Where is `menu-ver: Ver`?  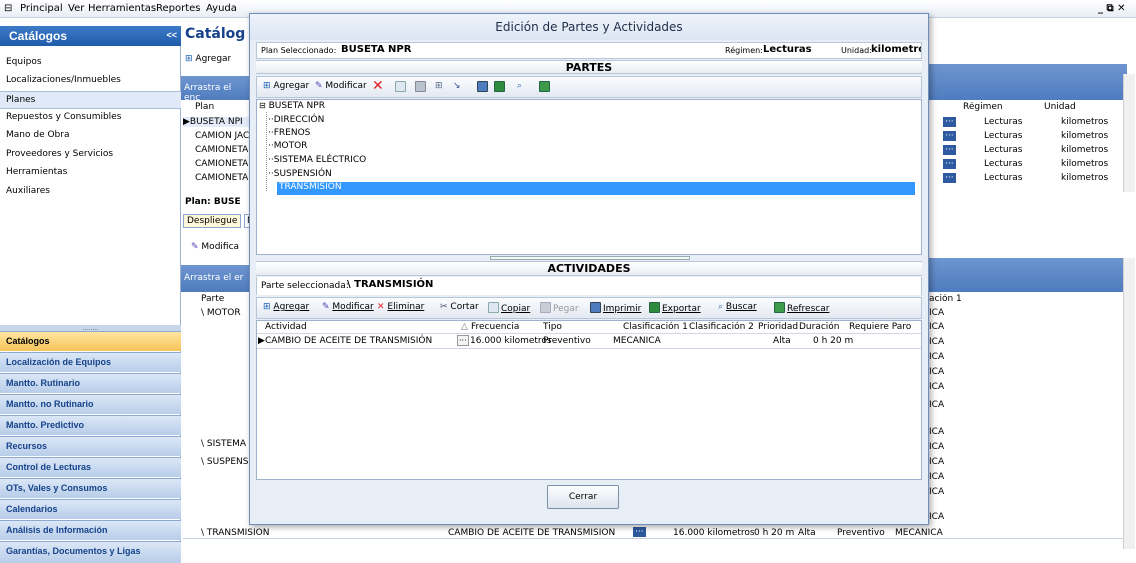
menu-ver: Ver is located at coordinates (76, 8).